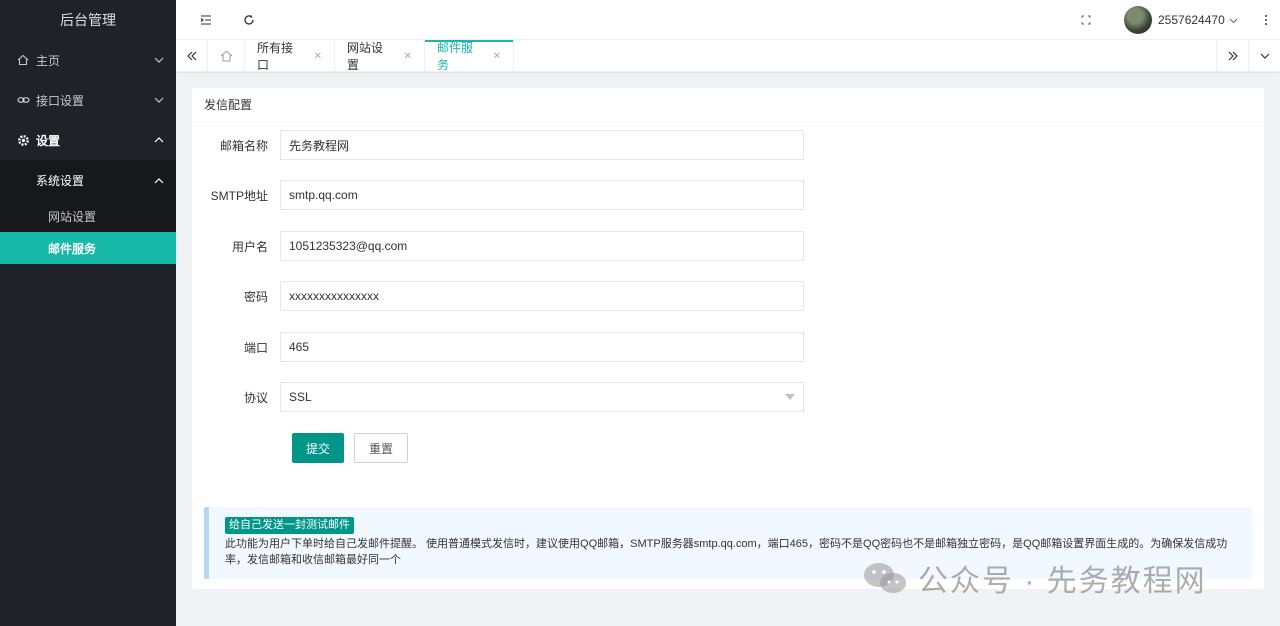 This screenshot has height=626, width=1280. Describe the element at coordinates (60, 100) in the screenshot. I see `sidebar-item-label: 接口设置` at that location.